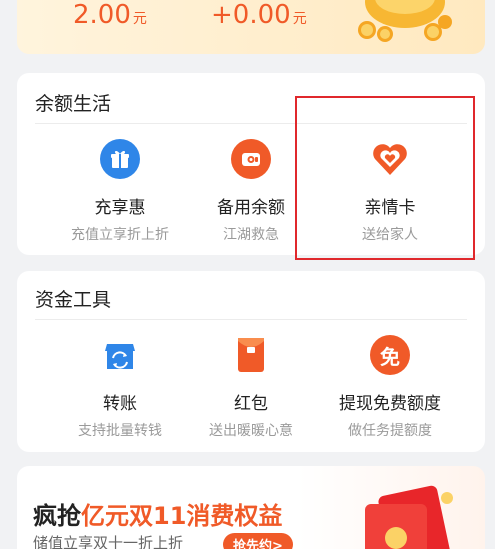 The width and height of the screenshot is (495, 549). I want to click on balance-card: 2.00 元 +0.00 元, so click(251, 27).